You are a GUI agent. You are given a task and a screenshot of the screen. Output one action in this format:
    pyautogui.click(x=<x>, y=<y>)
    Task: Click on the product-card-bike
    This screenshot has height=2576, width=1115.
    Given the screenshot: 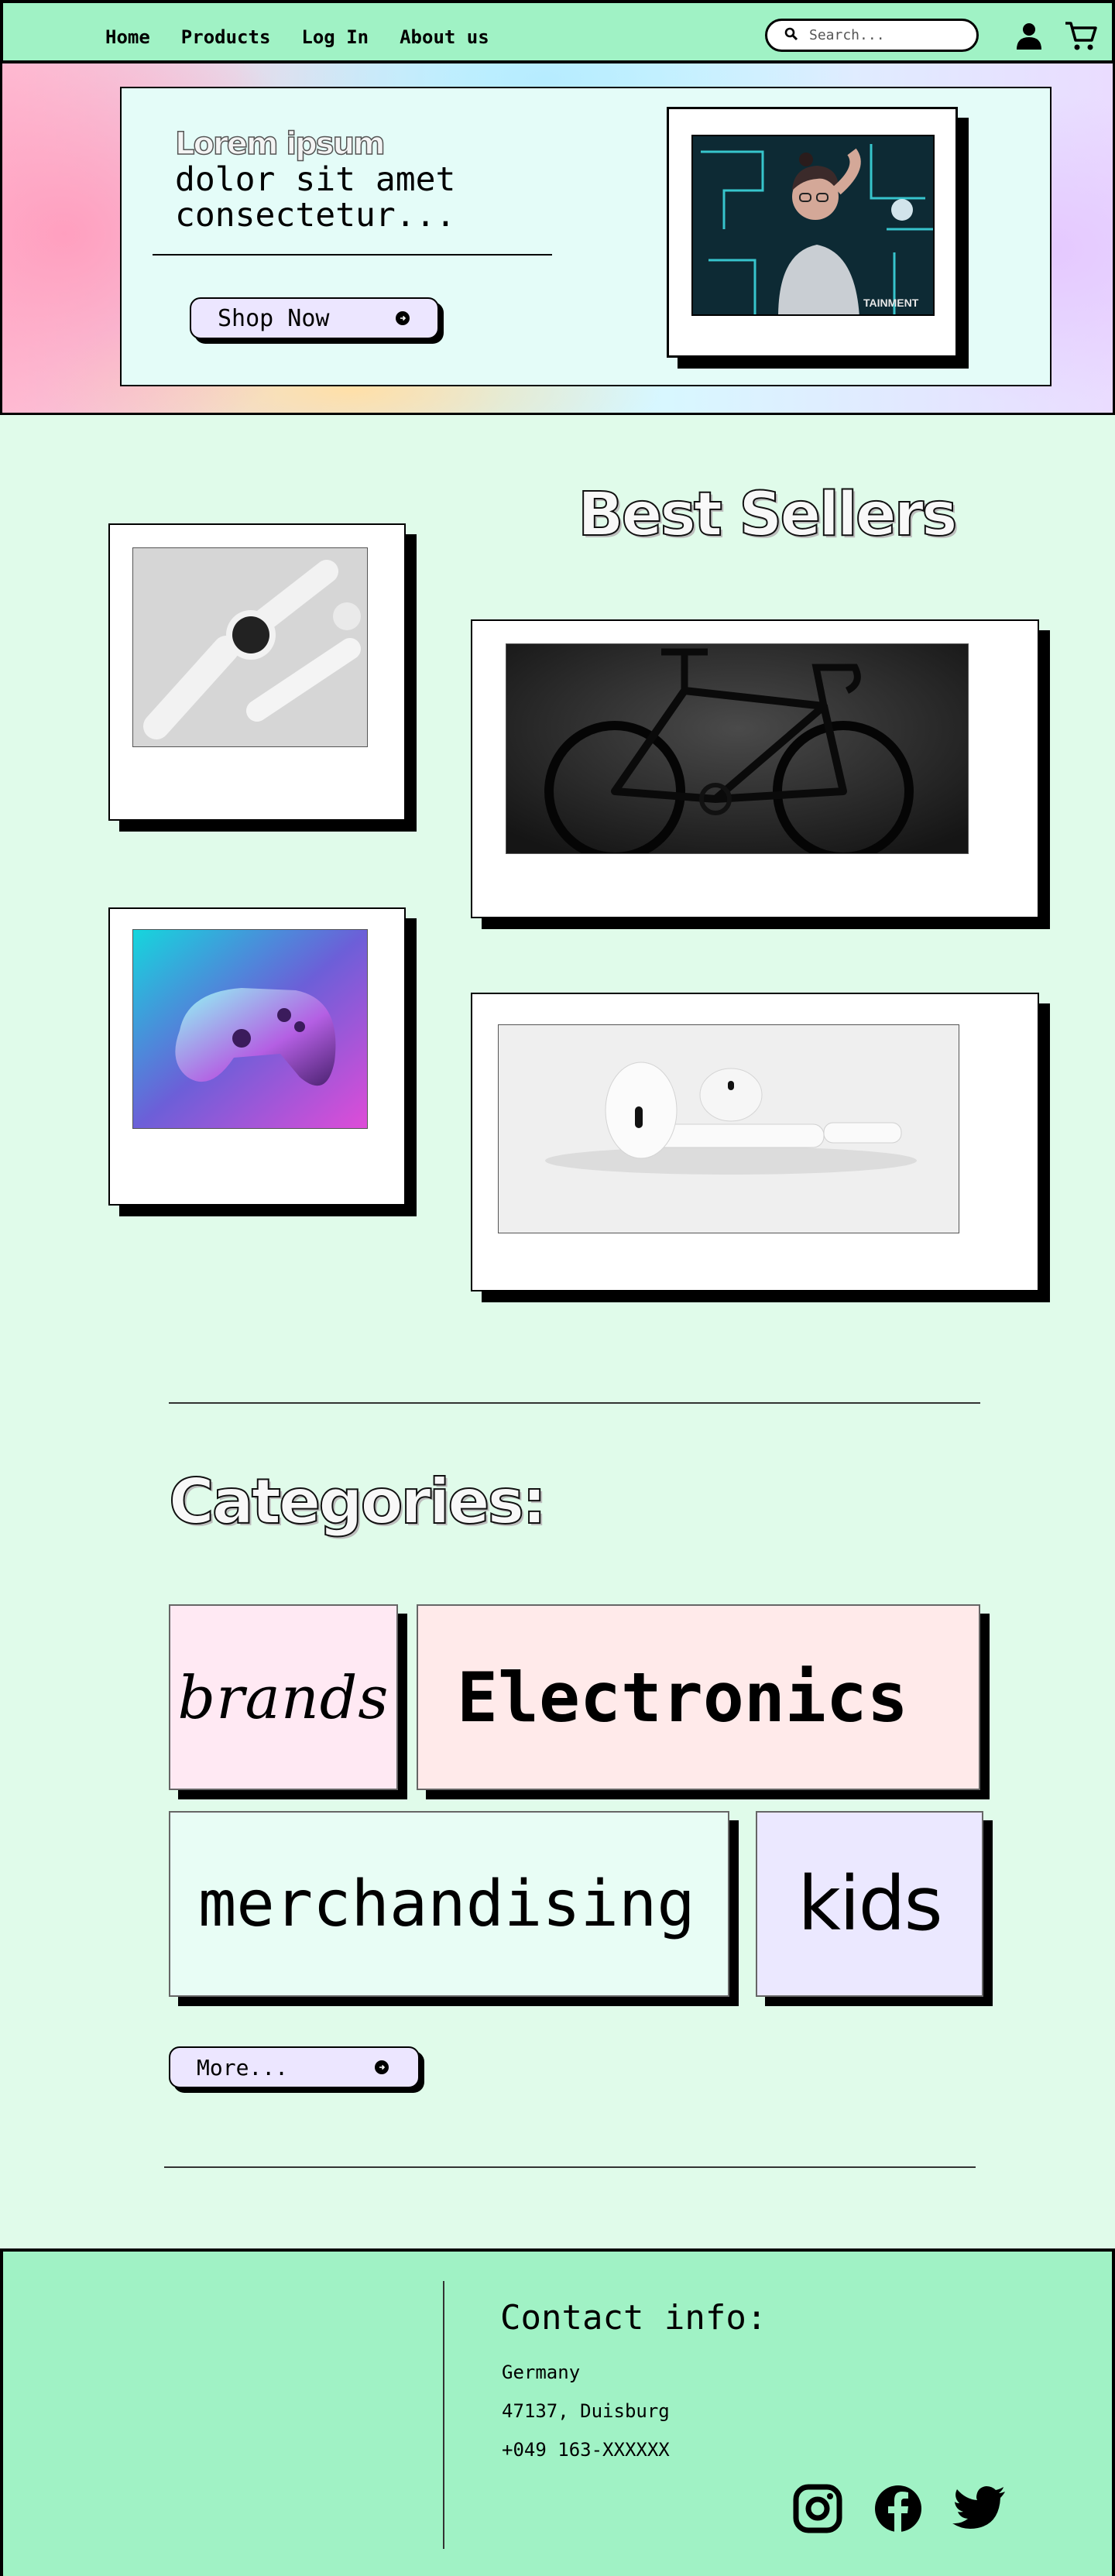 What is the action you would take?
    pyautogui.click(x=755, y=768)
    